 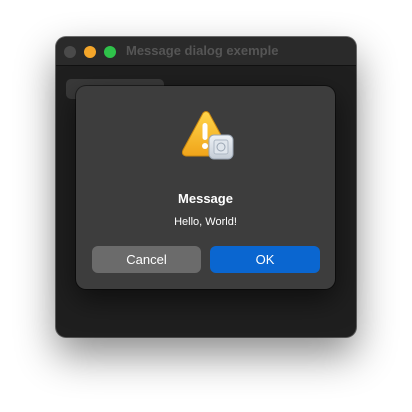 What do you see at coordinates (110, 52) in the screenshot?
I see `zoom-window-button` at bounding box center [110, 52].